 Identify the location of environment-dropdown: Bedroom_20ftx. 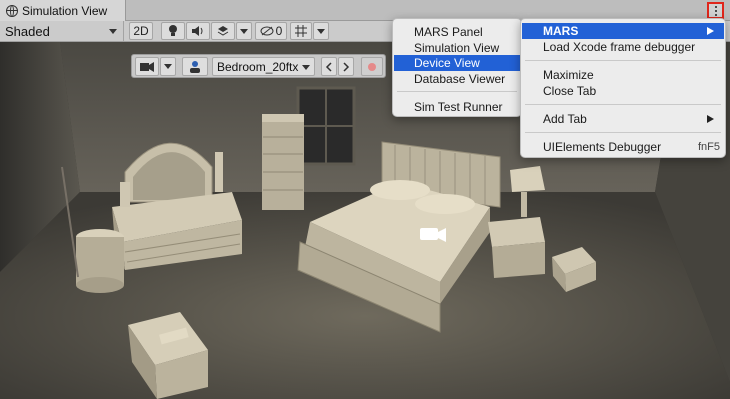
(263, 66).